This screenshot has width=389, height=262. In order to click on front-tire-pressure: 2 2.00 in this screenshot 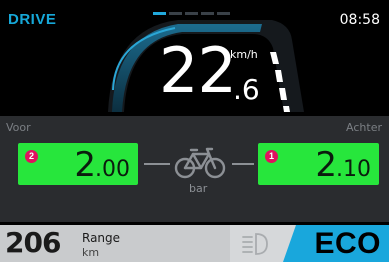, I will do `click(78, 164)`.